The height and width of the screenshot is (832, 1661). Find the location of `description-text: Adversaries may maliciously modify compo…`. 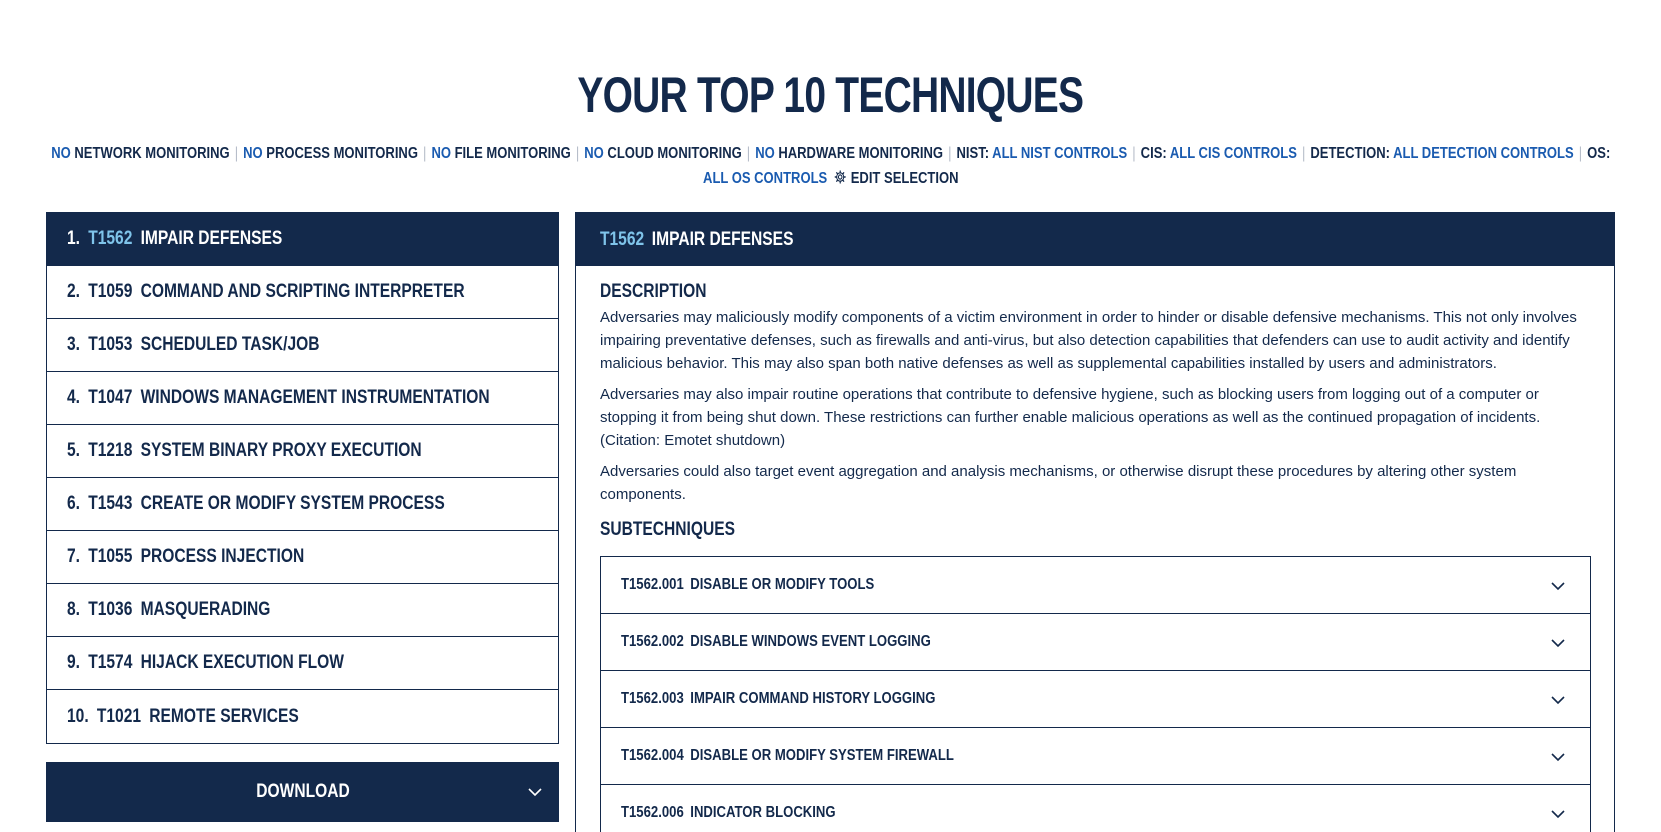

description-text: Adversaries may maliciously modify compo… is located at coordinates (1095, 410).